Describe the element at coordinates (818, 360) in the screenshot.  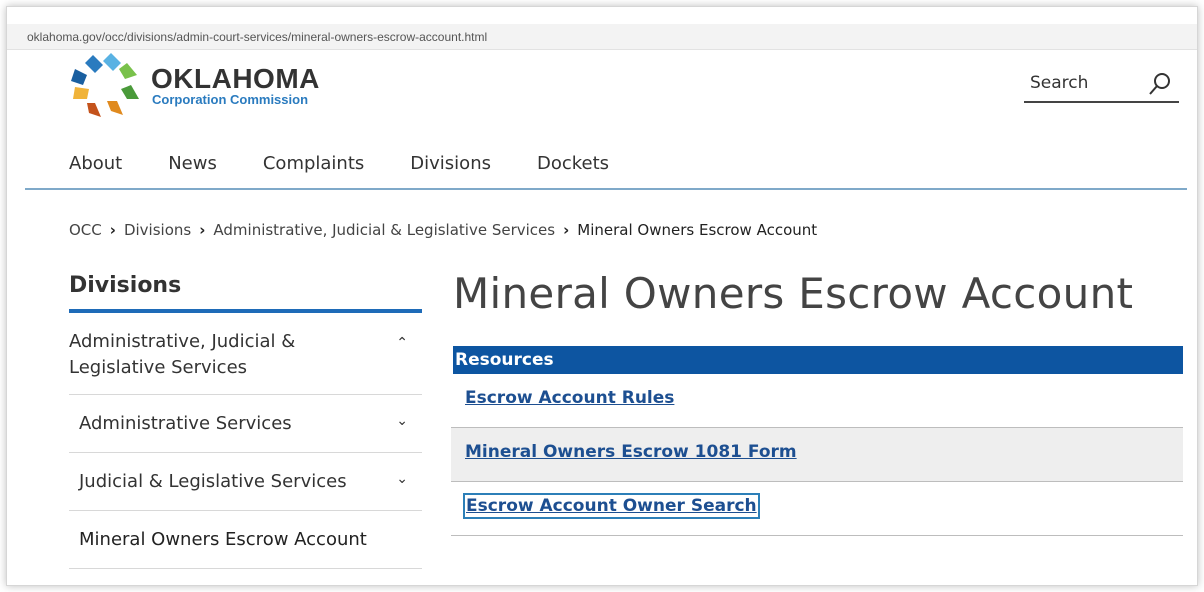
I see `resources-header: Resources` at that location.